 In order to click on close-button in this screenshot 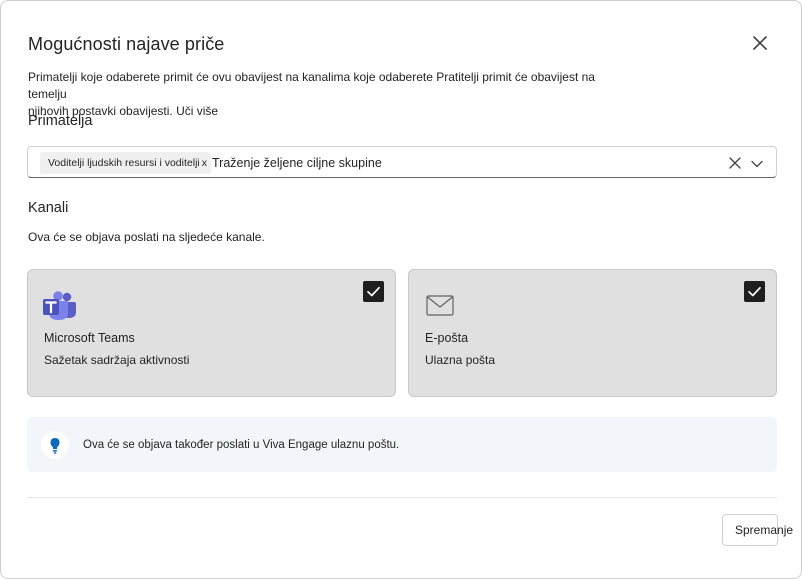, I will do `click(760, 43)`.